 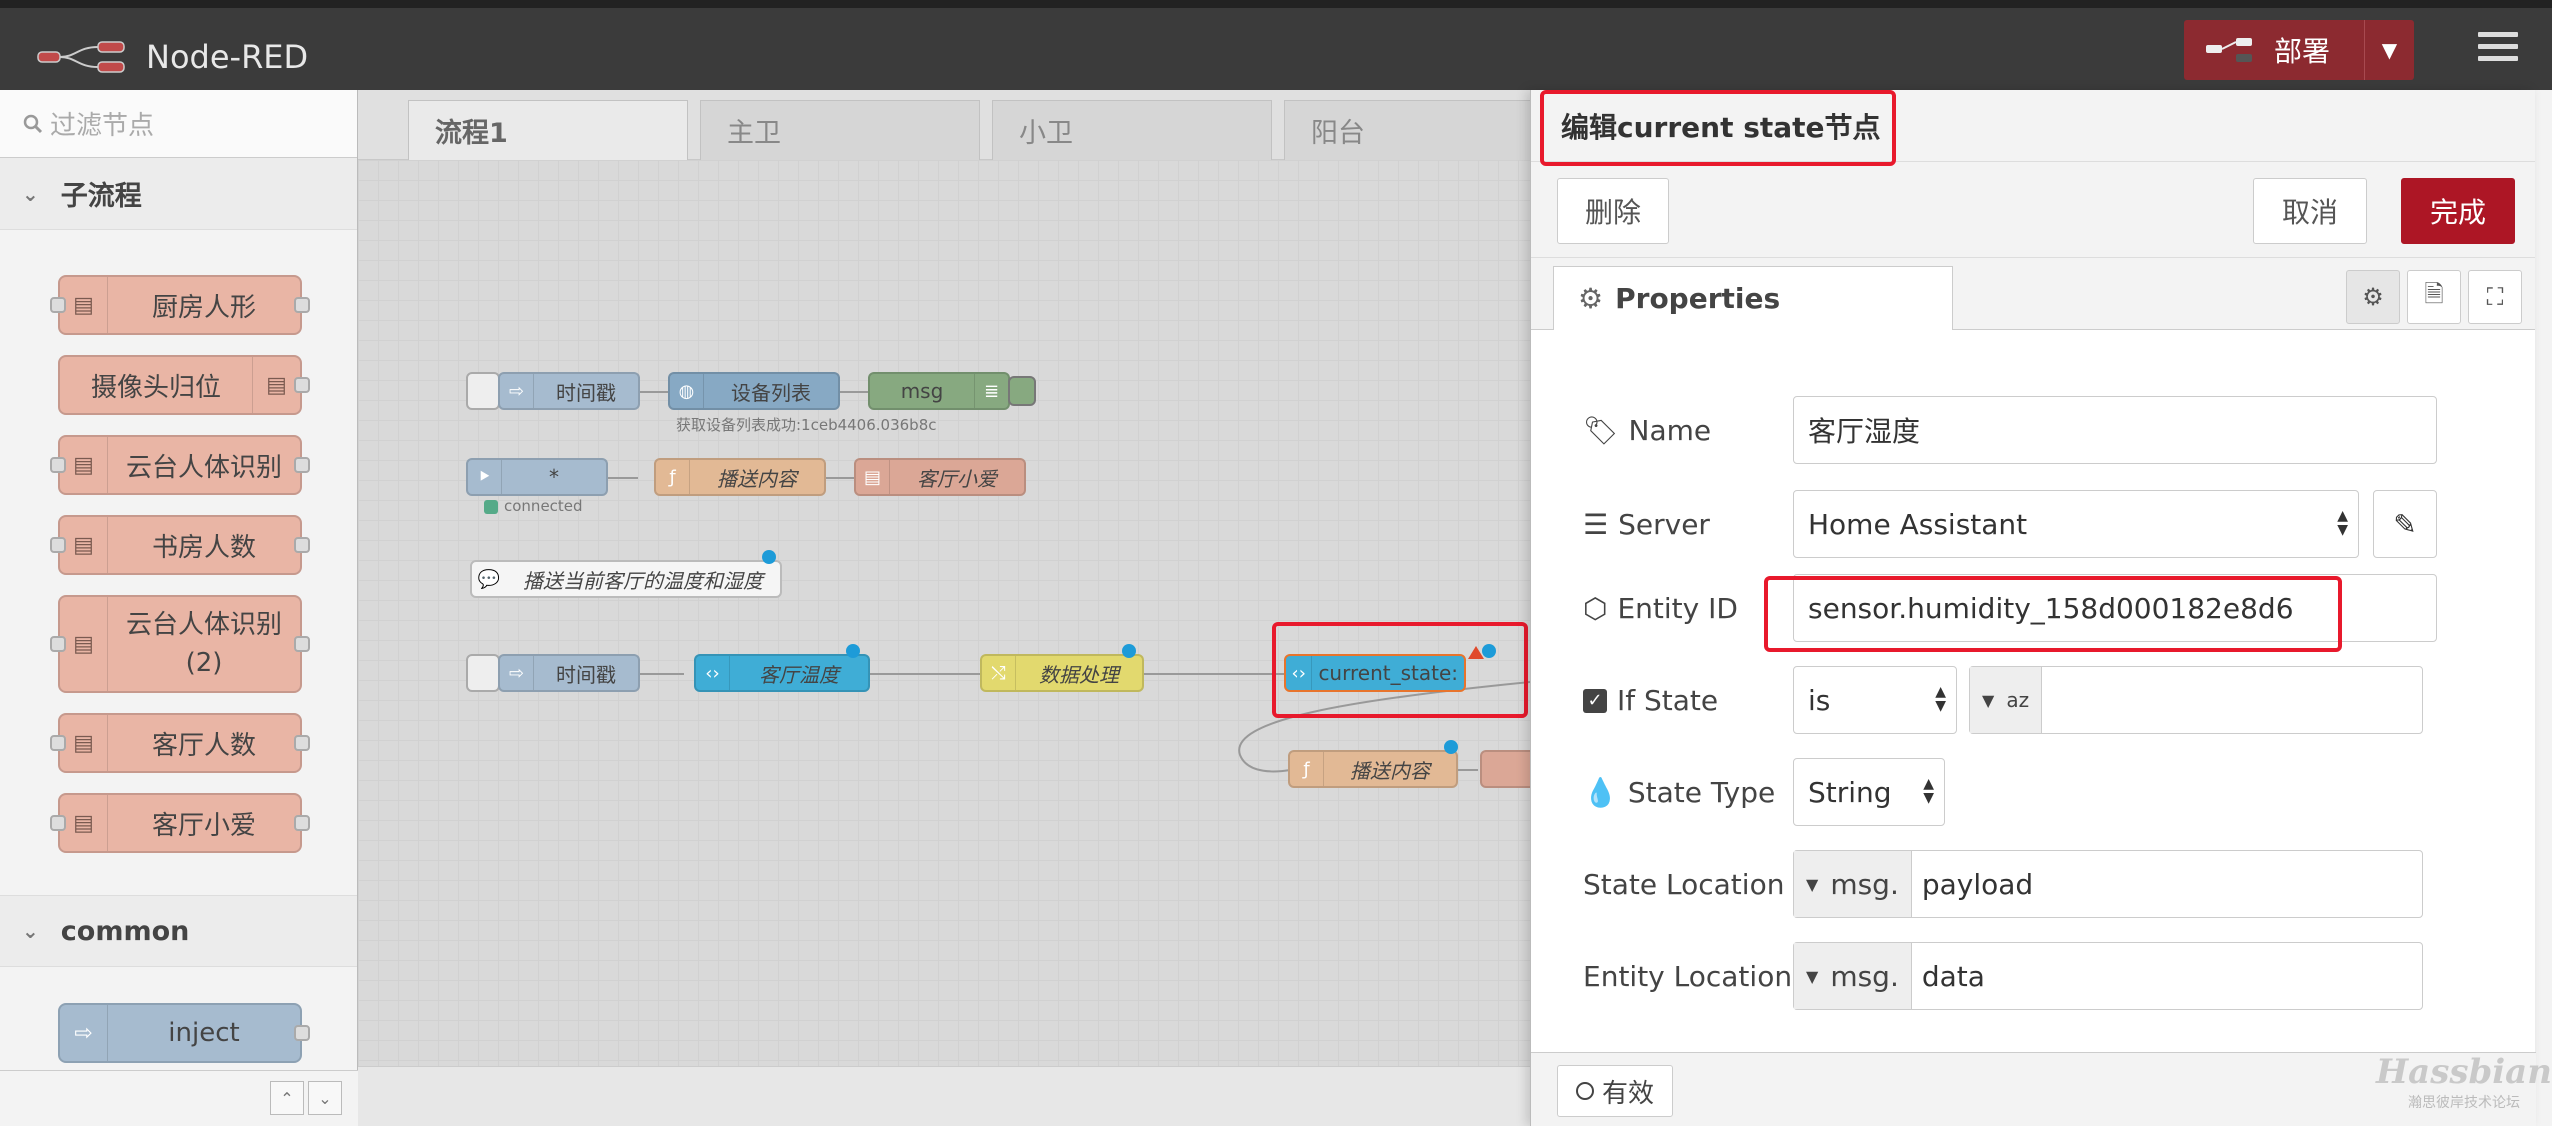 What do you see at coordinates (1424, 130) in the screenshot?
I see `tab-balcony: 阳台` at bounding box center [1424, 130].